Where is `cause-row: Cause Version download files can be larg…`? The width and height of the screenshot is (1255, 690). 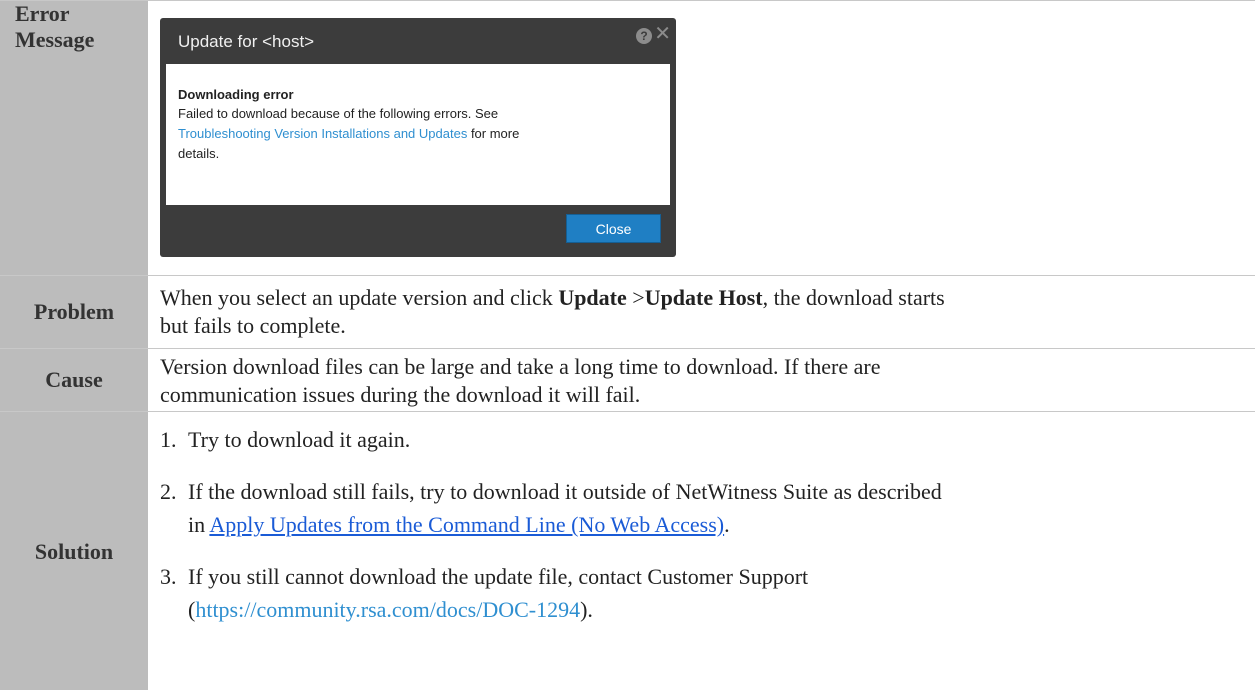
cause-row: Cause Version download files can be larg… is located at coordinates (627, 380).